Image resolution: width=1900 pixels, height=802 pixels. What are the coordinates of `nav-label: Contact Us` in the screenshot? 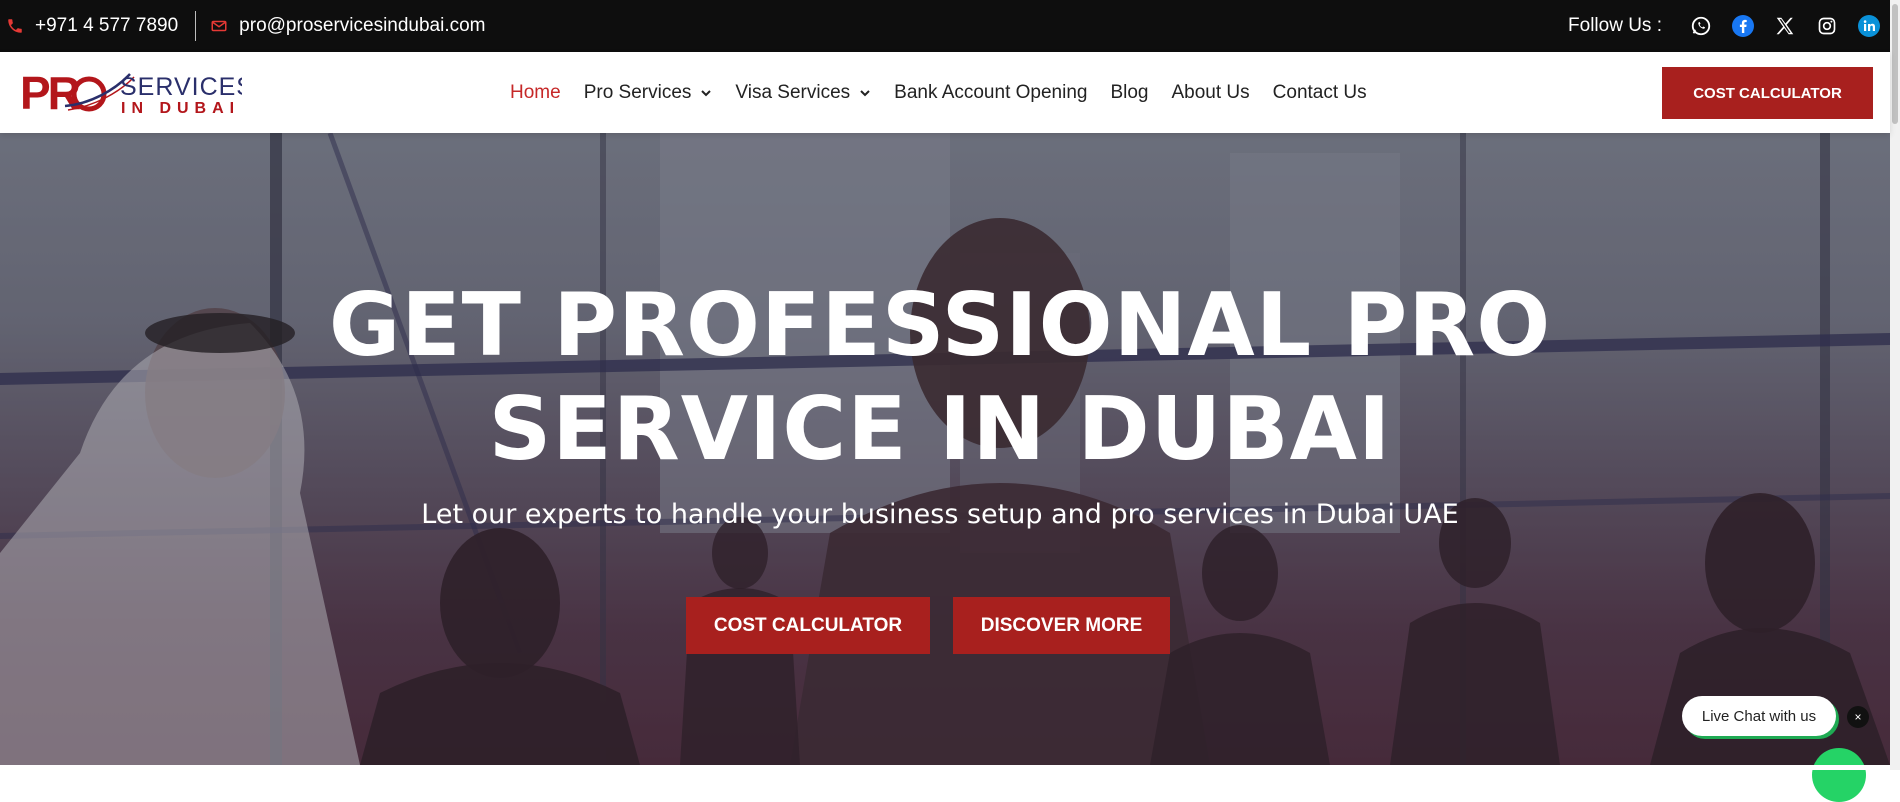 It's located at (1319, 92).